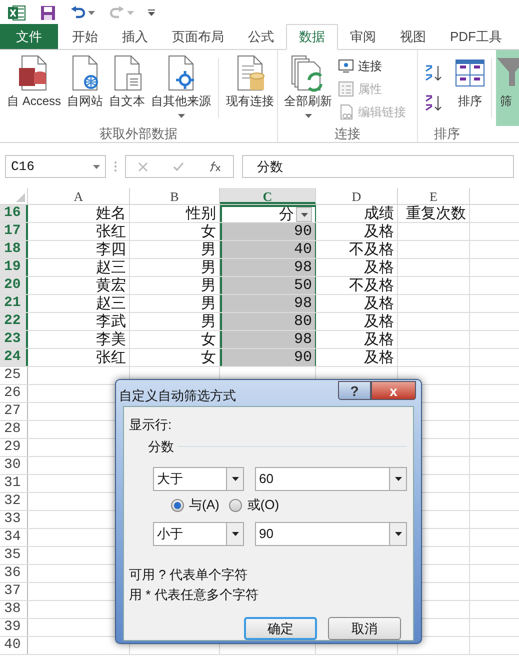  What do you see at coordinates (508, 72) in the screenshot?
I see `funnel-icon` at bounding box center [508, 72].